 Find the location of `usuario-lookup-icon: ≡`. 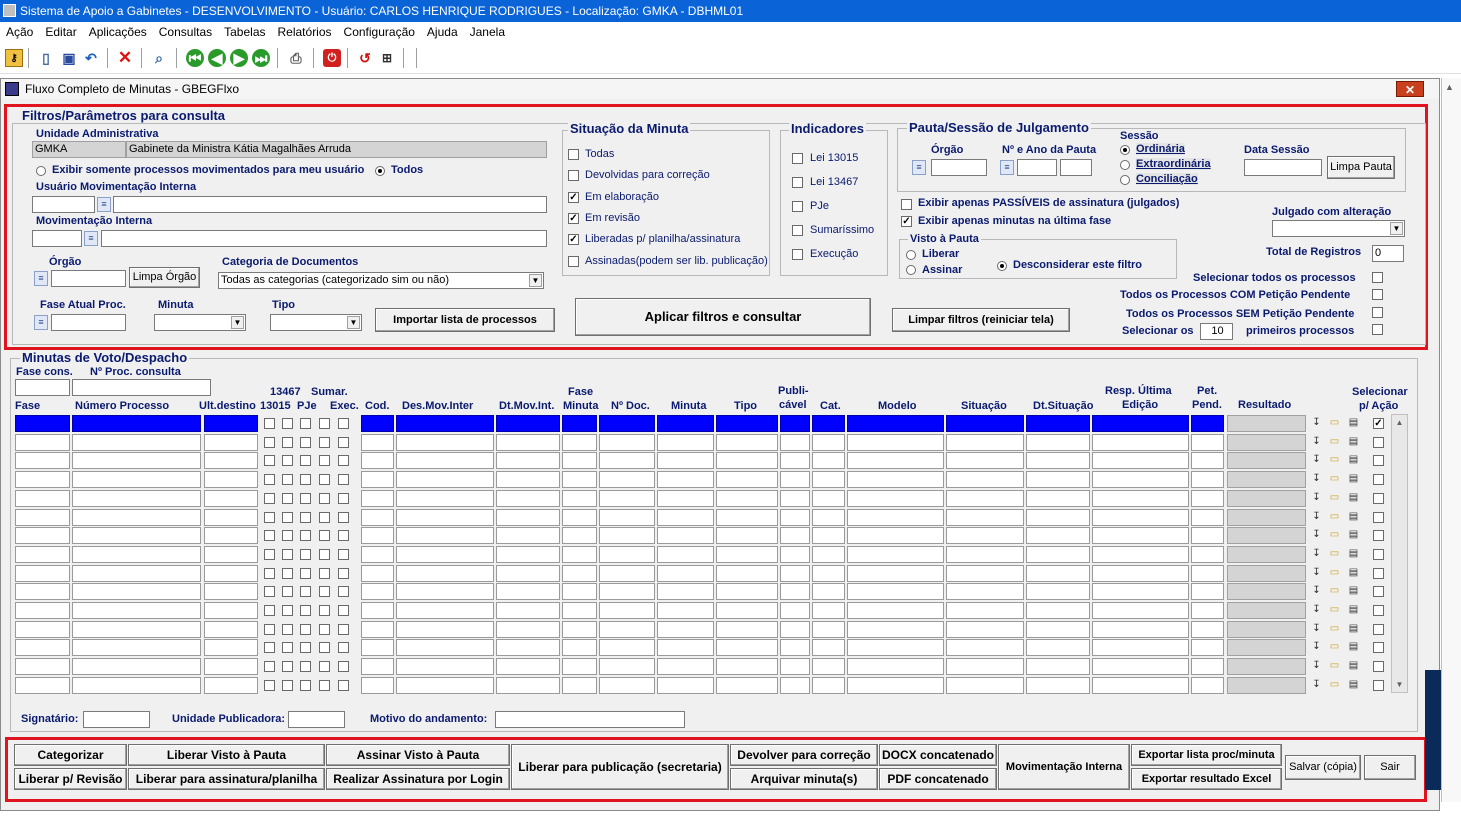

usuario-lookup-icon: ≡ is located at coordinates (104, 204).